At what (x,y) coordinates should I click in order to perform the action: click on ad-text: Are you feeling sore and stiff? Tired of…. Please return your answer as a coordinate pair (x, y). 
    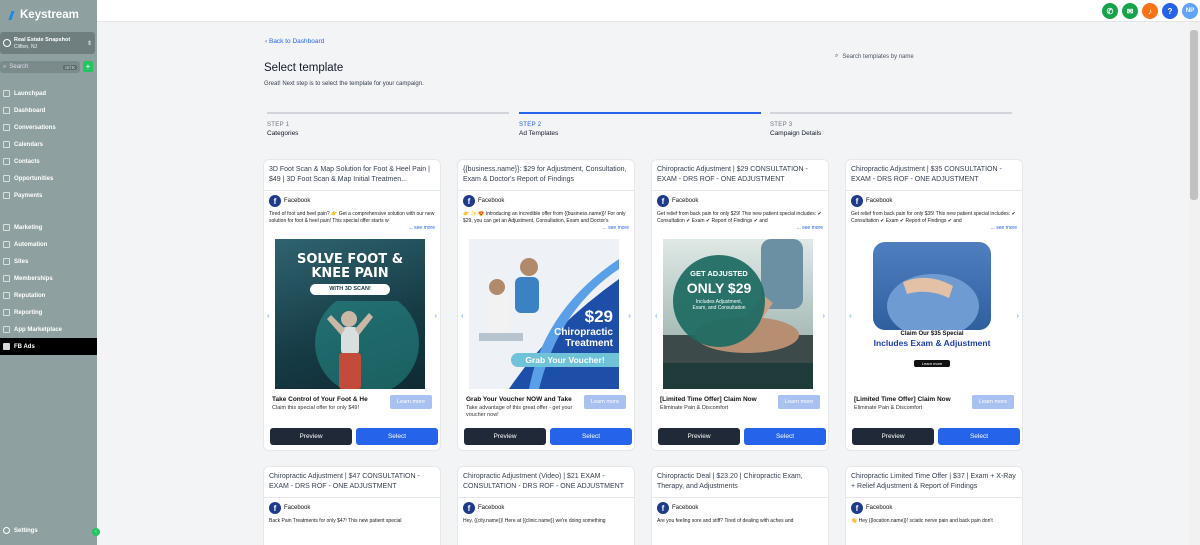
    Looking at the image, I should click on (725, 521).